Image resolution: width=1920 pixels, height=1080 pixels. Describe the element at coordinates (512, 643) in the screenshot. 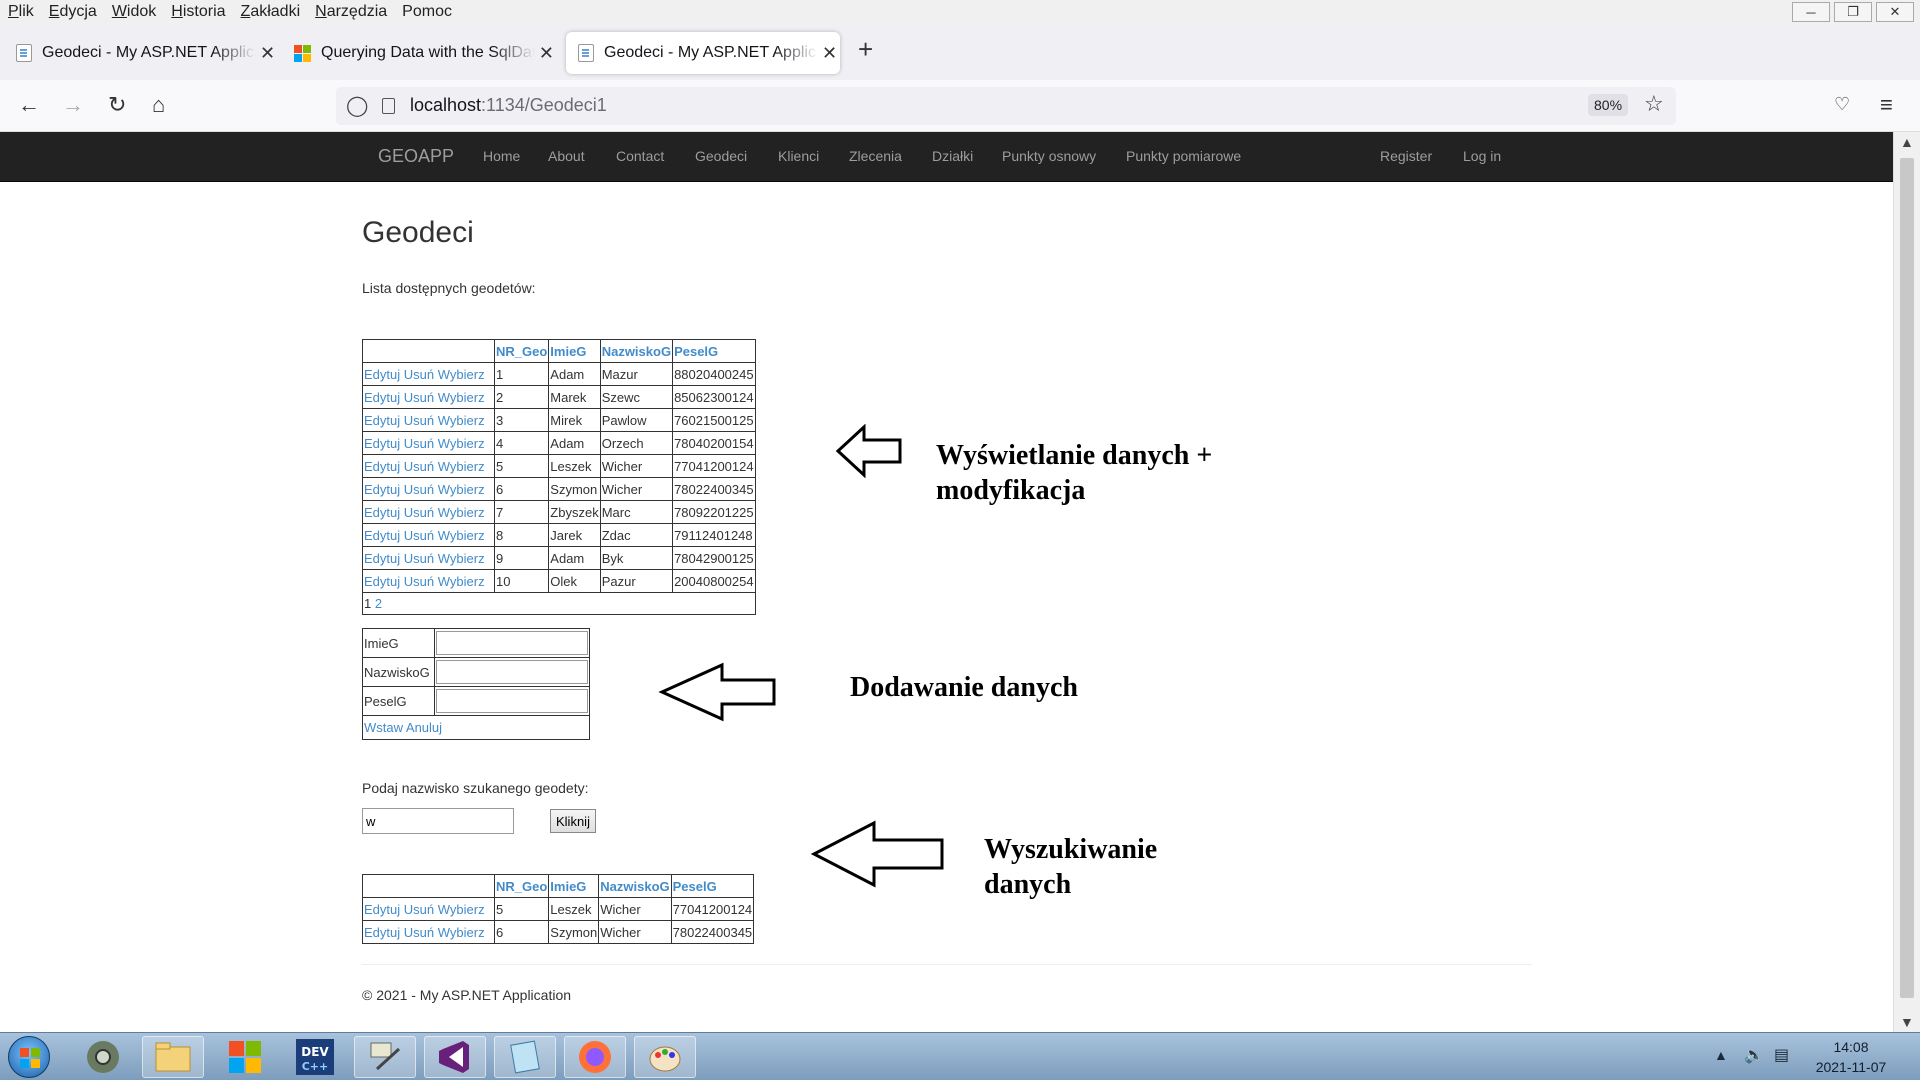

I see `imieg-input` at that location.